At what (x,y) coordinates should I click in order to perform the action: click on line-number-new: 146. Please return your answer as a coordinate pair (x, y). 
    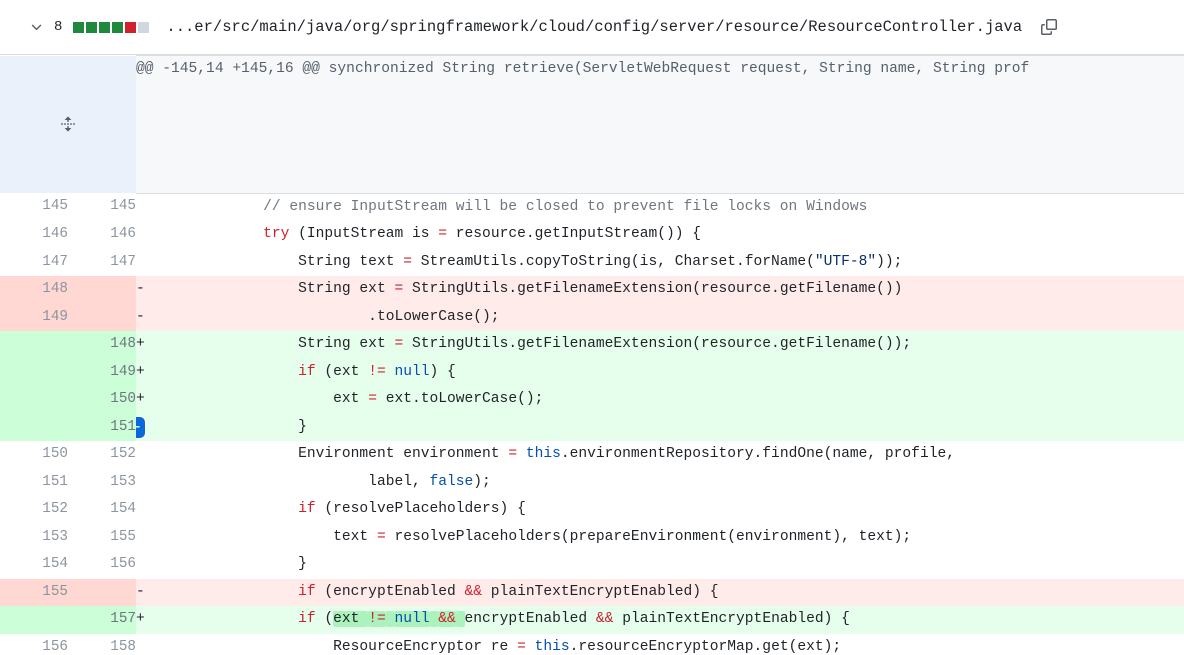
    Looking at the image, I should click on (102, 235).